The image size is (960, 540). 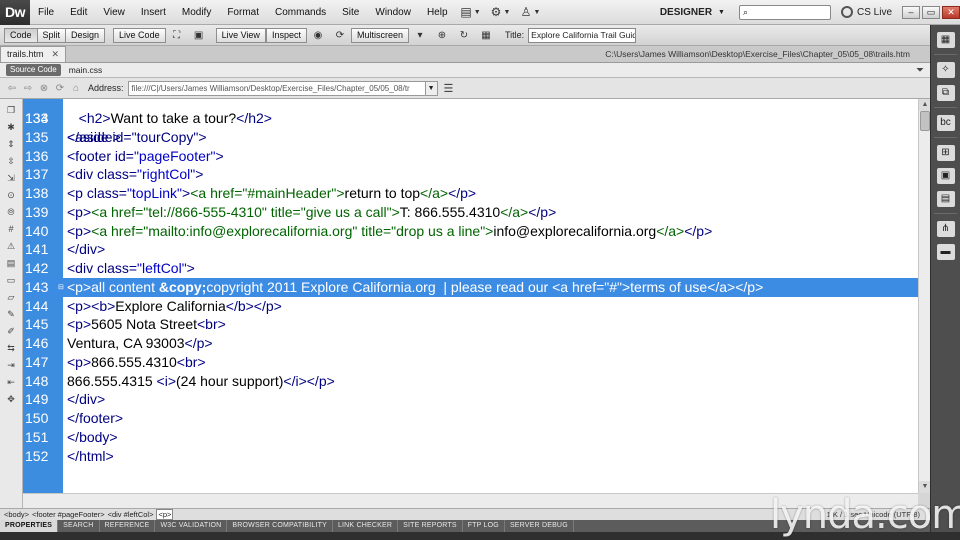 I want to click on code-line-partial: 133 <aside id="tourCopy">, so click(x=470, y=122).